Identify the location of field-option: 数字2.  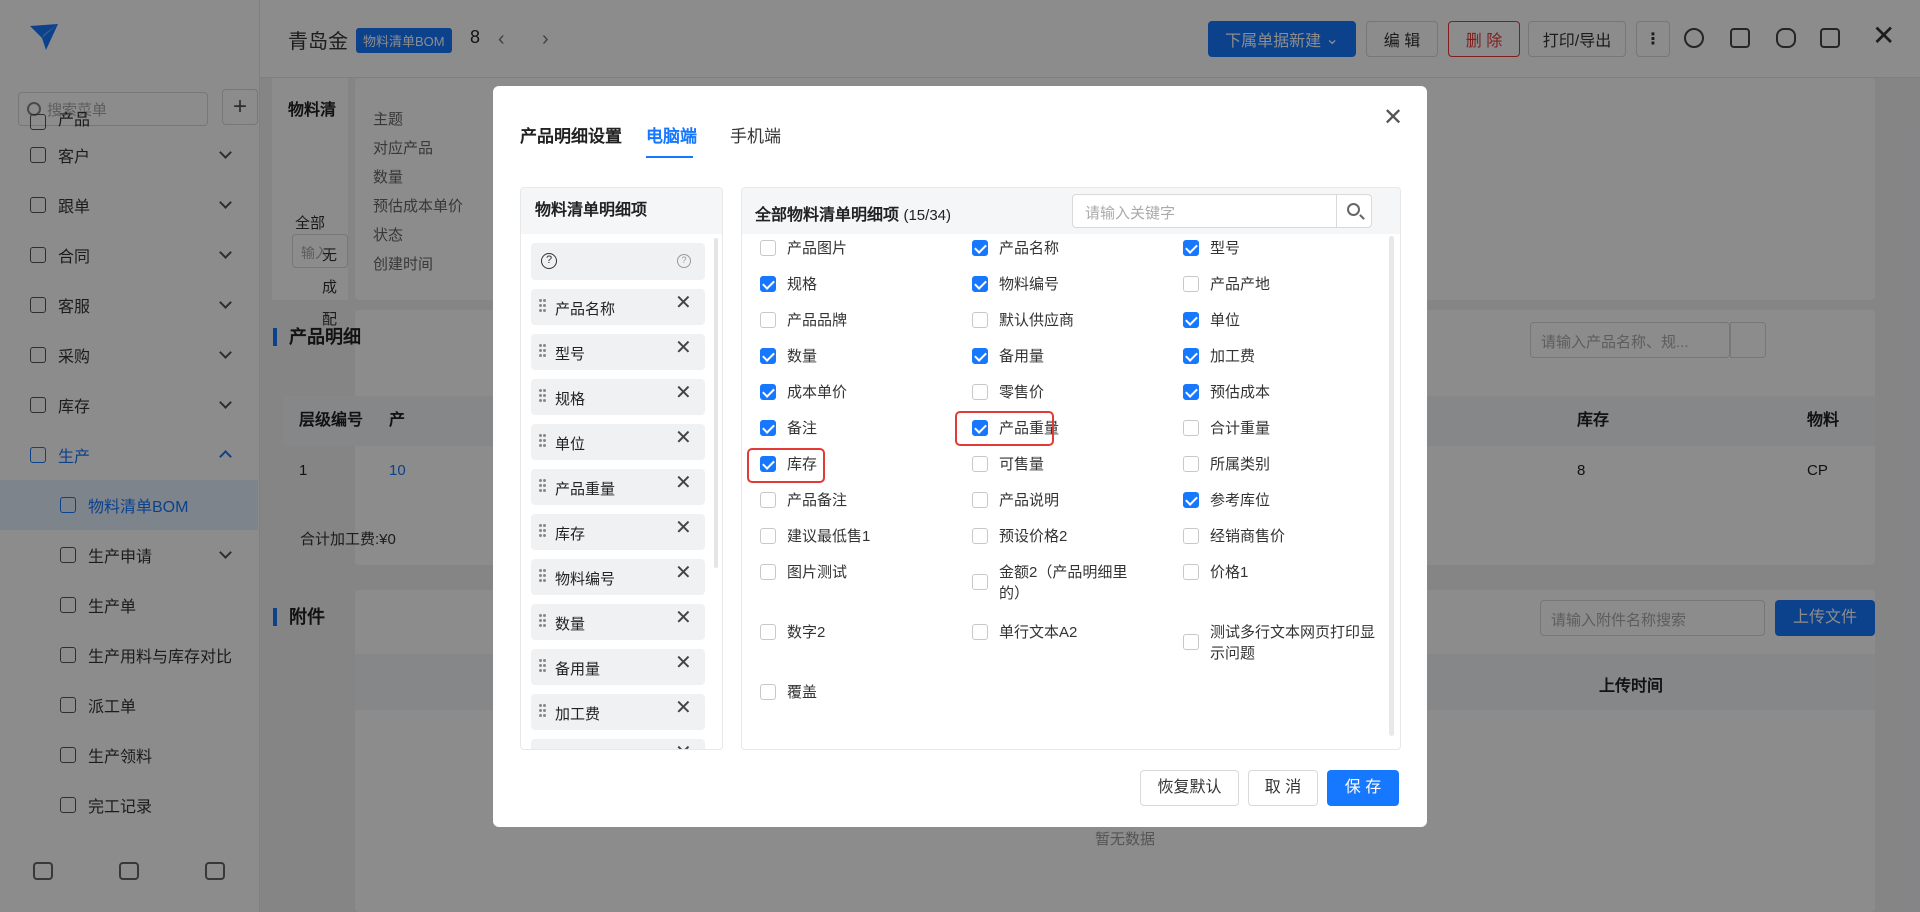
(848, 632).